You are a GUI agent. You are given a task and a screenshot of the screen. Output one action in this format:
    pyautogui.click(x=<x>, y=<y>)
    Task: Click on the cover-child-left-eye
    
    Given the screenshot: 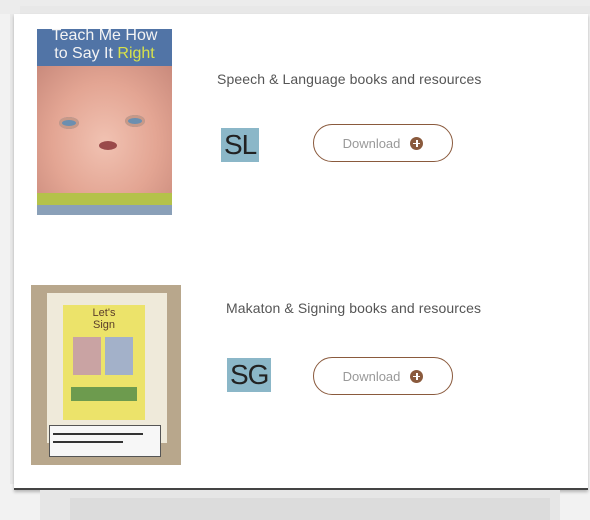 What is the action you would take?
    pyautogui.click(x=69, y=123)
    